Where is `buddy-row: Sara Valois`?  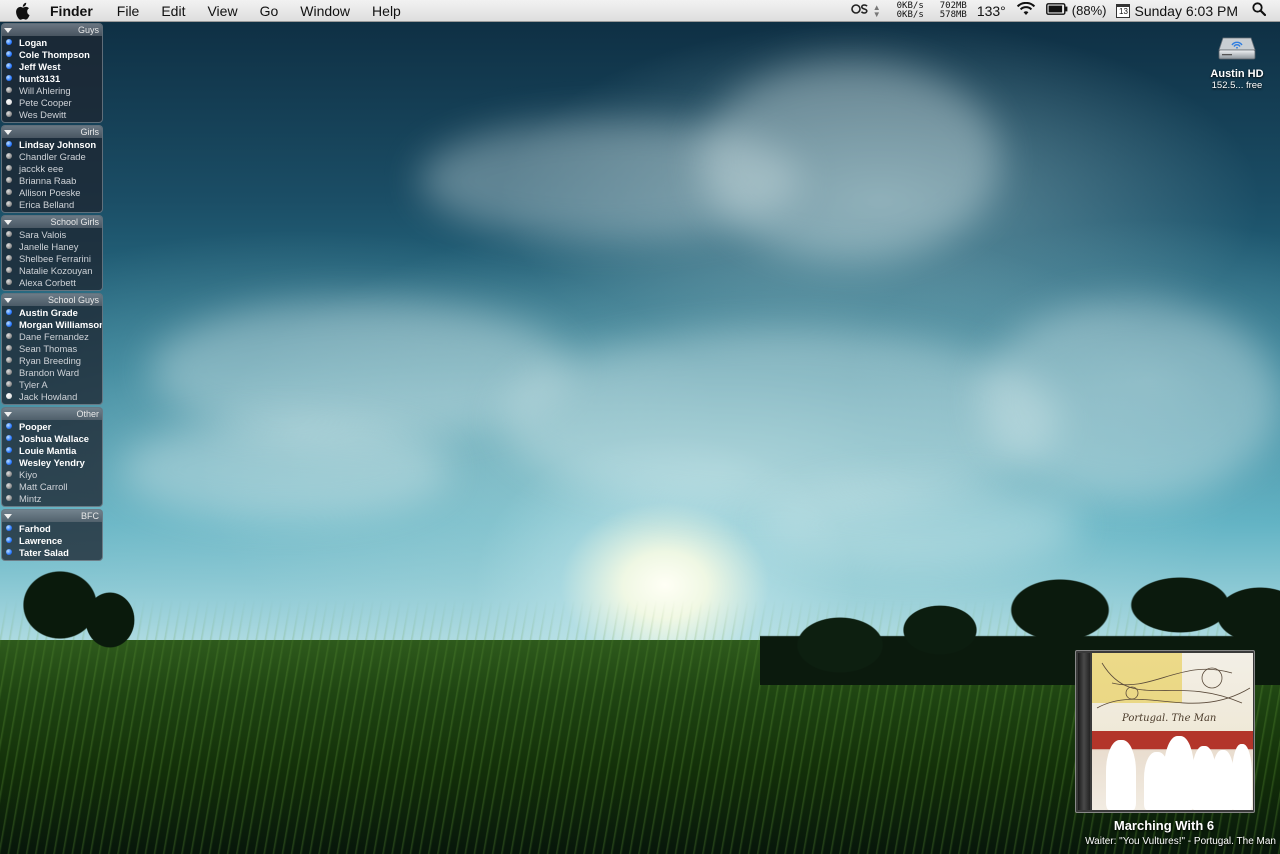 buddy-row: Sara Valois is located at coordinates (52, 234).